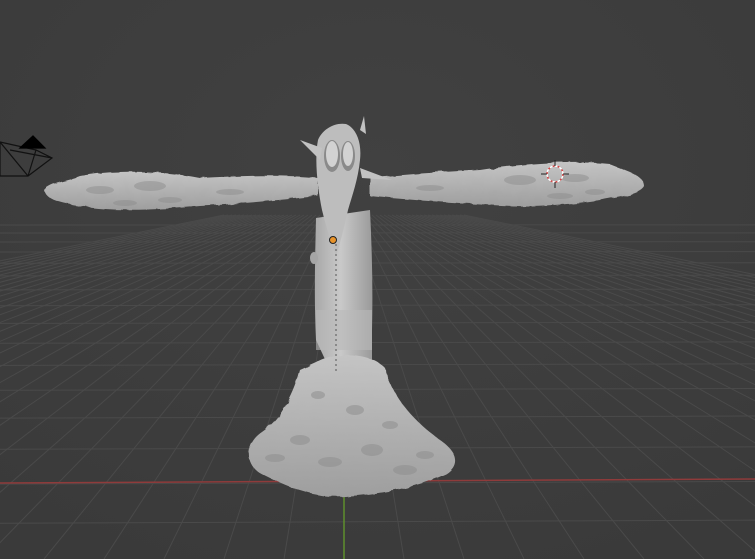 The image size is (755, 559). What do you see at coordinates (314, 258) in the screenshot?
I see `model-side-nub` at bounding box center [314, 258].